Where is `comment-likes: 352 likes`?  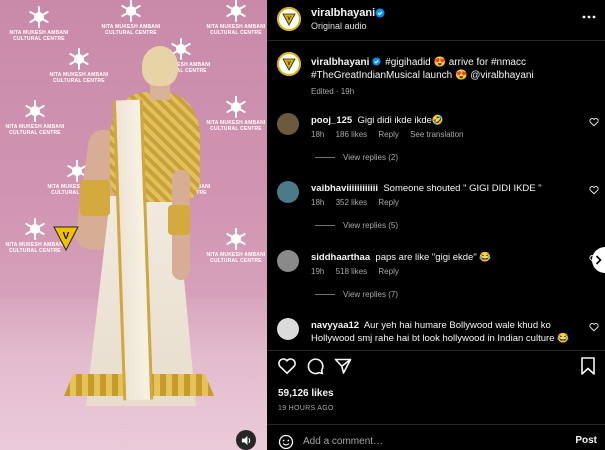
comment-likes: 352 likes is located at coordinates (352, 202).